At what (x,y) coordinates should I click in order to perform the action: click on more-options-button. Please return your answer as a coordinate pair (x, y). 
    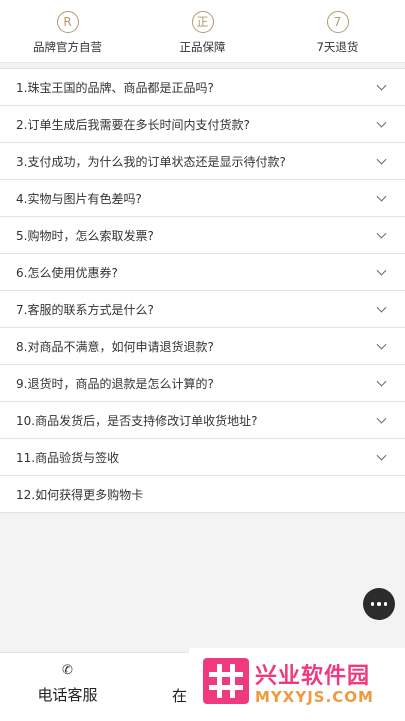
    Looking at the image, I should click on (379, 604).